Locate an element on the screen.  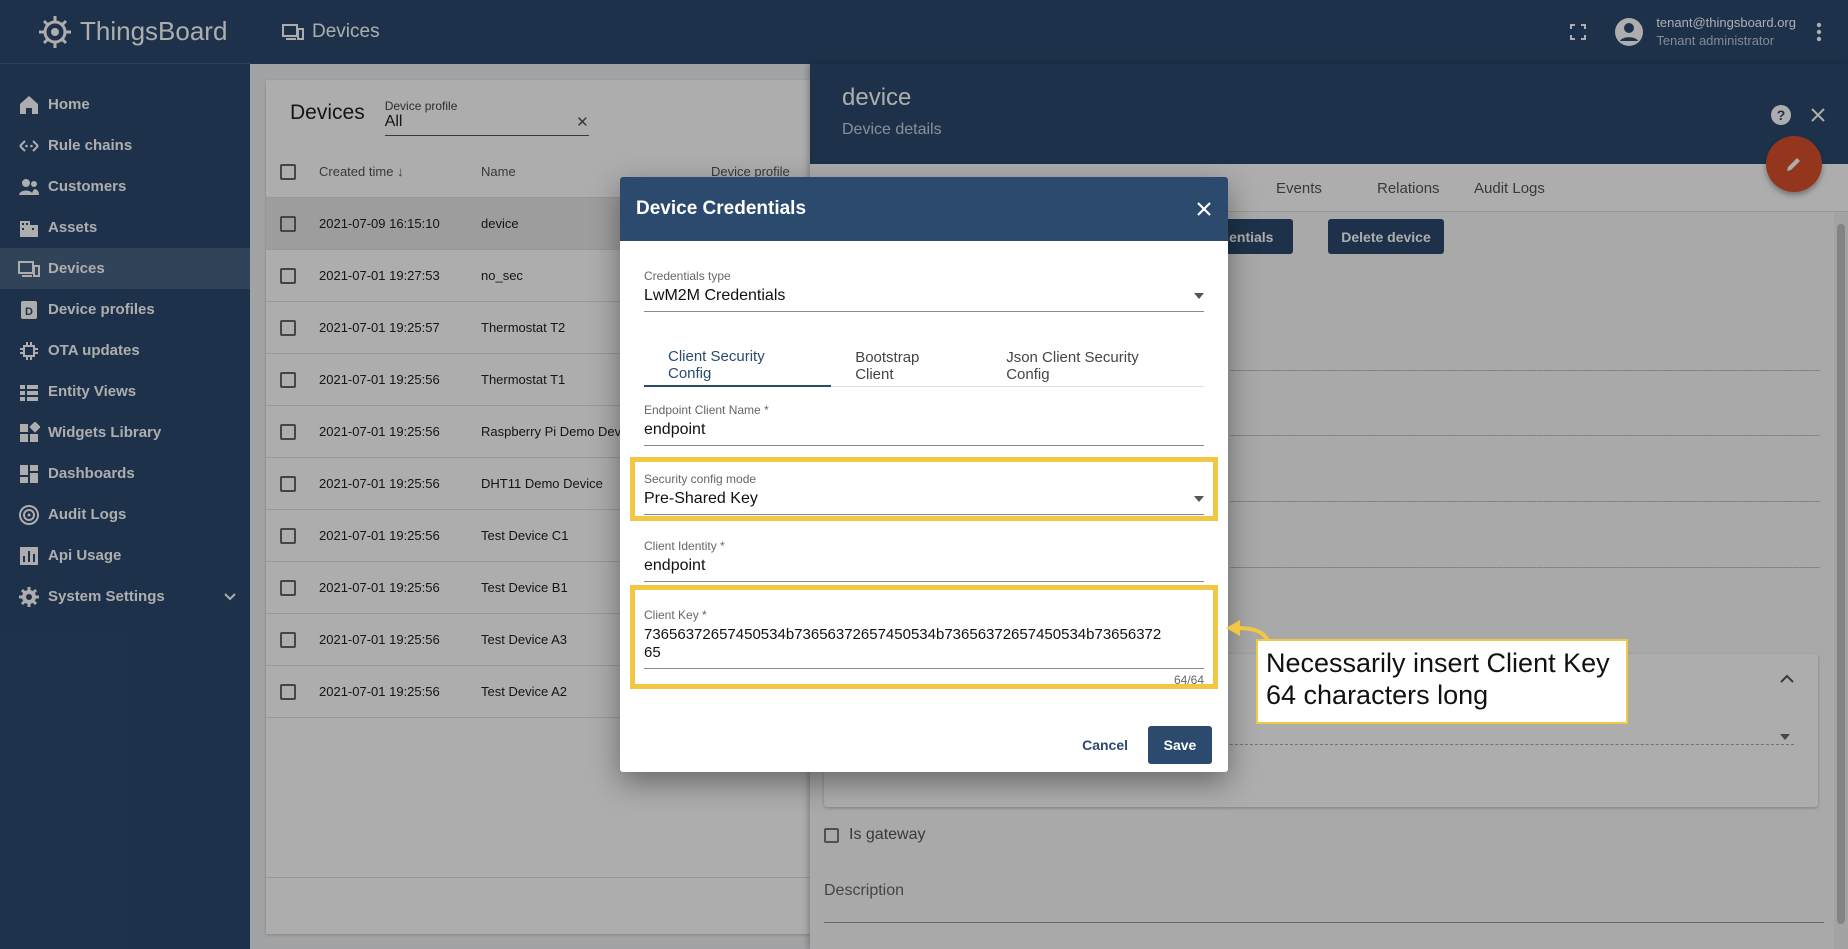
credentials-type-label: Credentials type is located at coordinates (687, 276).